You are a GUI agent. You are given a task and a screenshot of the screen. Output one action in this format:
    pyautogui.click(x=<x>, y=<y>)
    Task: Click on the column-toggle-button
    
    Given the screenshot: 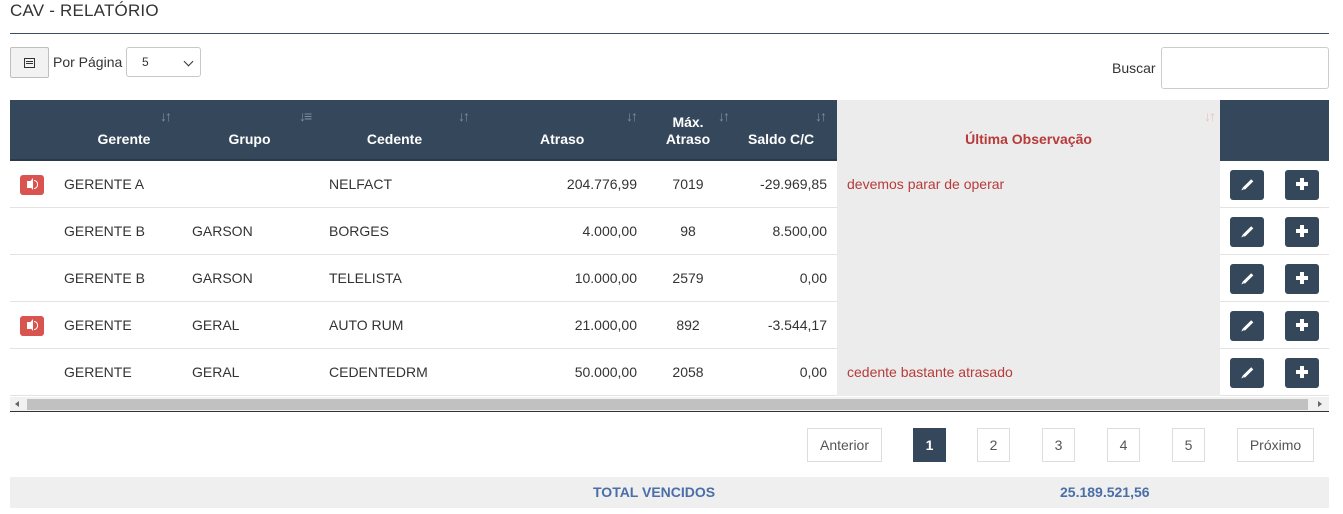 What is the action you would take?
    pyautogui.click(x=29, y=62)
    